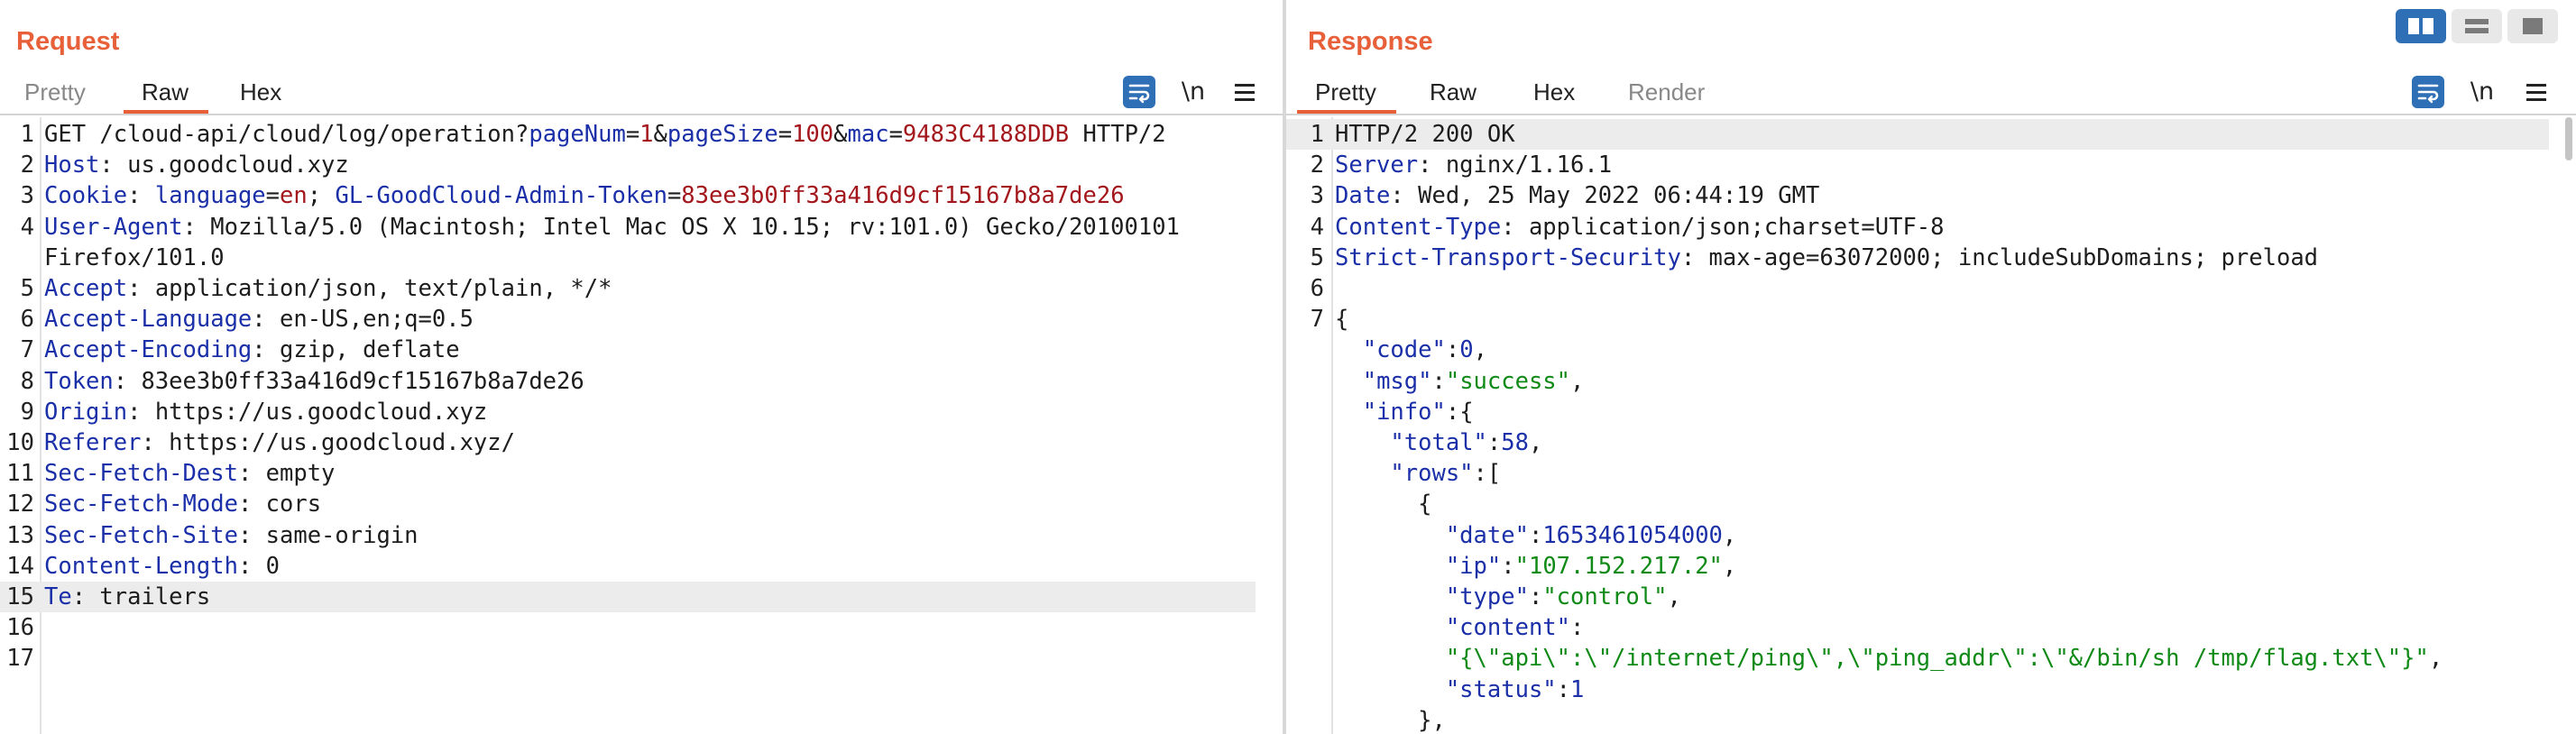 The image size is (2576, 734). Describe the element at coordinates (2421, 26) in the screenshot. I see `layout-side-by-side-icon` at that location.